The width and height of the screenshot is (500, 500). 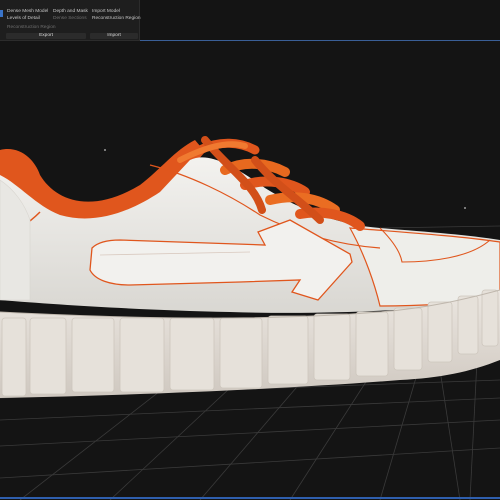 What do you see at coordinates (116, 19) in the screenshot?
I see `reconstruction-region-option: Reconstruction Region` at bounding box center [116, 19].